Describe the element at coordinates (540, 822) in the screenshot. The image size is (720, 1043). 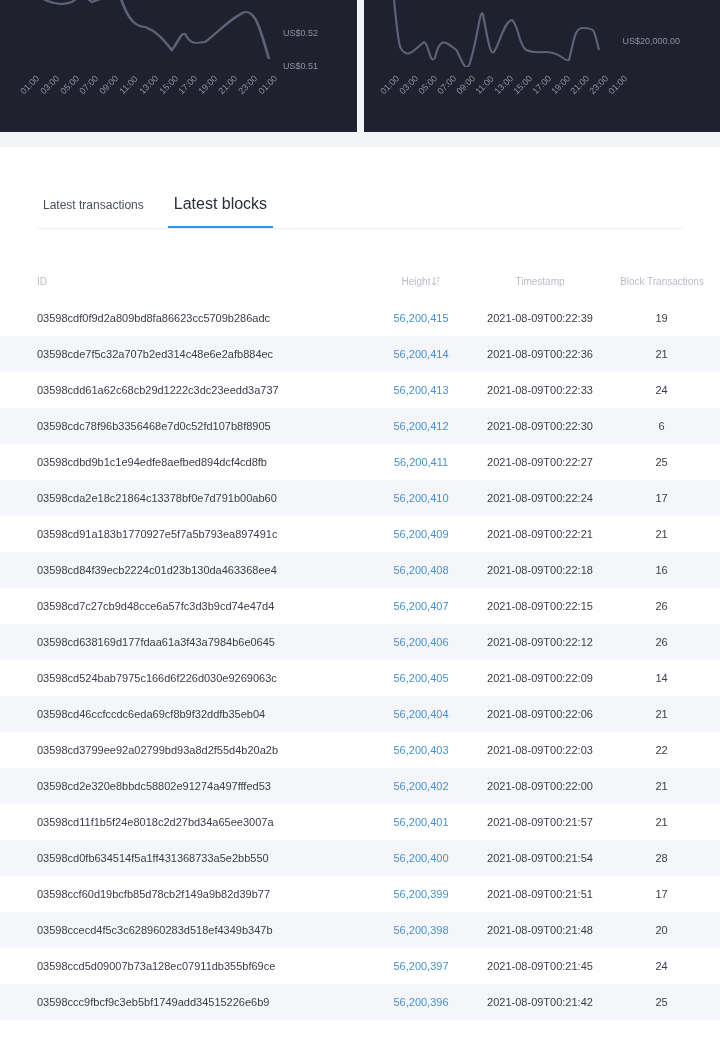
I see `table-cell-text: 2021-08-09T00:21:57` at that location.